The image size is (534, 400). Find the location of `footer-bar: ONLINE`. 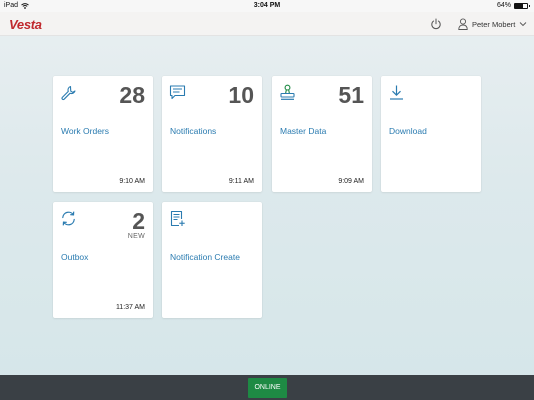

footer-bar: ONLINE is located at coordinates (267, 387).